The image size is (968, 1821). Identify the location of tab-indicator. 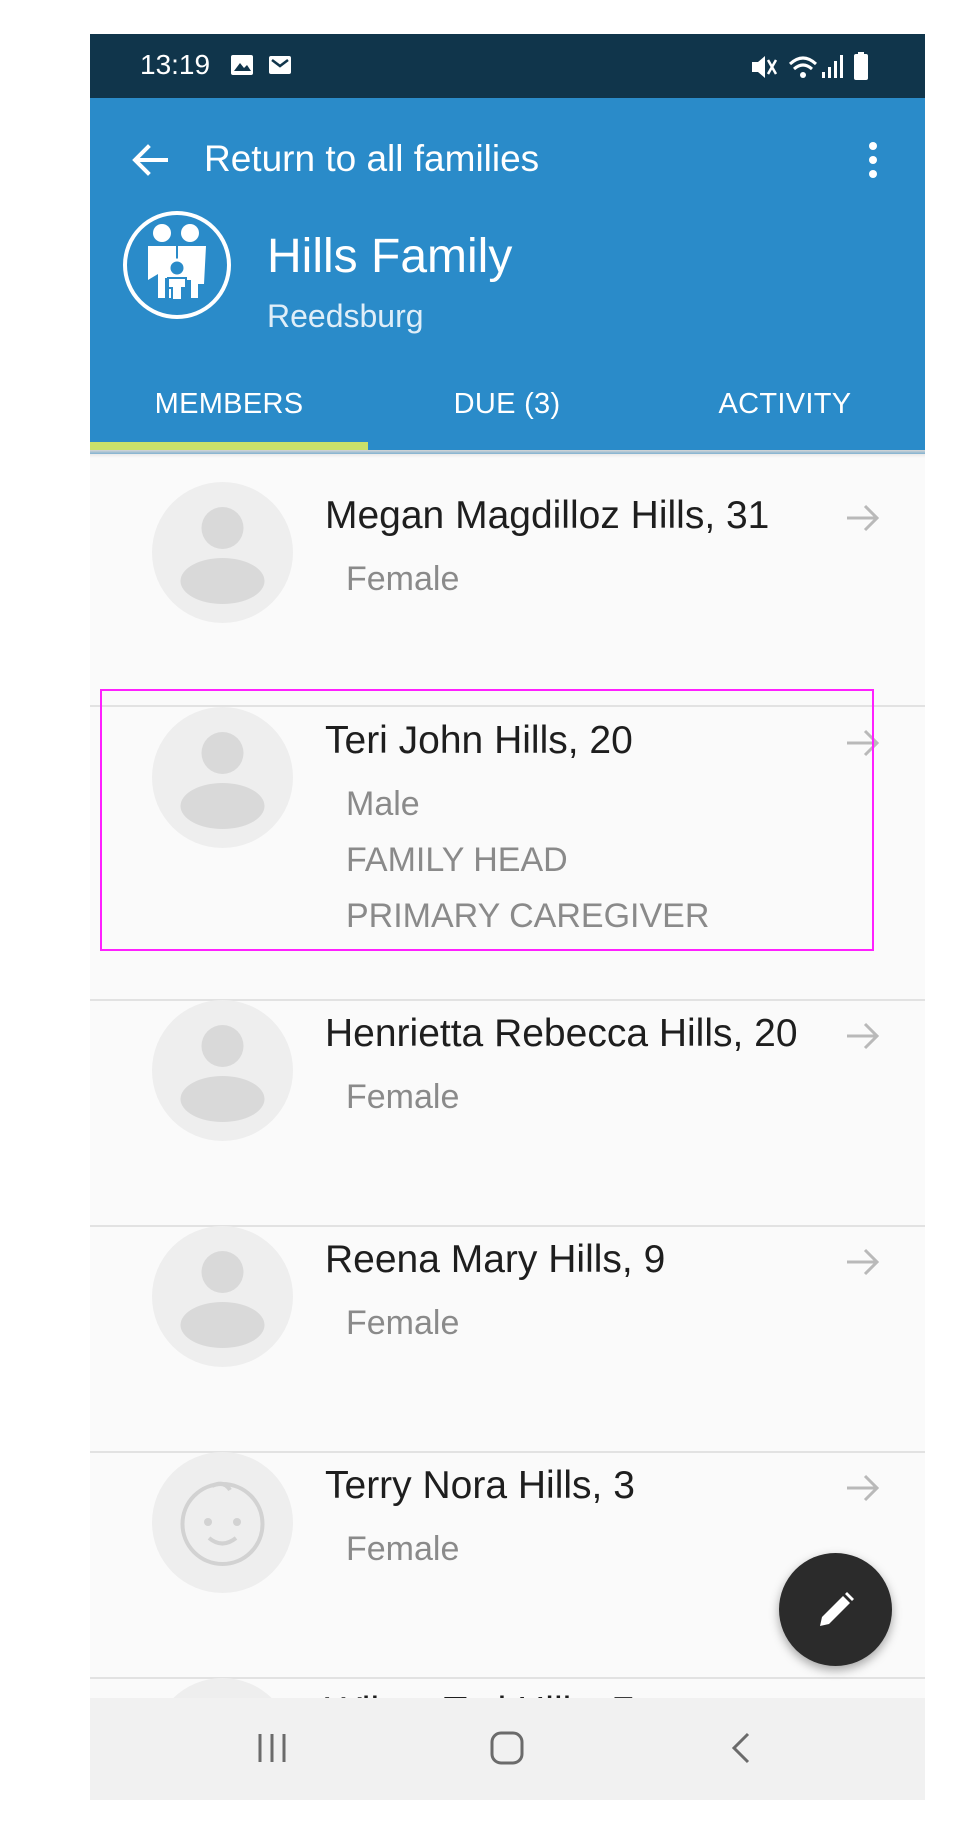
(229, 446).